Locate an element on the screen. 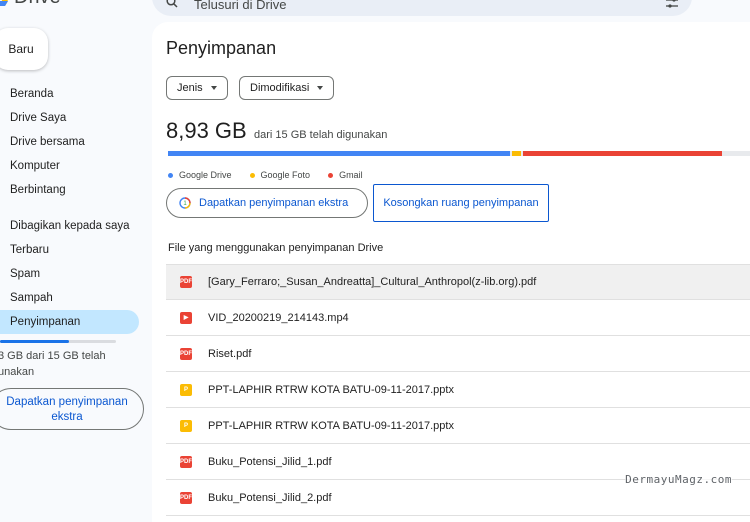 Image resolution: width=750 pixels, height=522 pixels. clean-storage-button: Kosongkan ruang penyimpanan is located at coordinates (461, 203).